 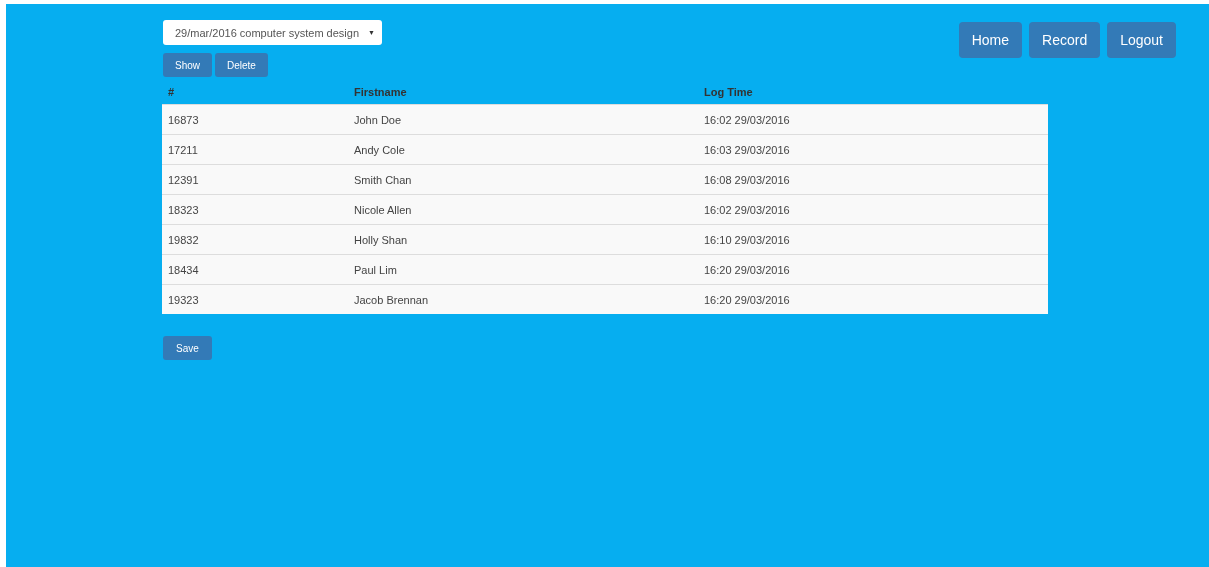 What do you see at coordinates (873, 239) in the screenshot?
I see `table-cell: 16:10 29/03/2016` at bounding box center [873, 239].